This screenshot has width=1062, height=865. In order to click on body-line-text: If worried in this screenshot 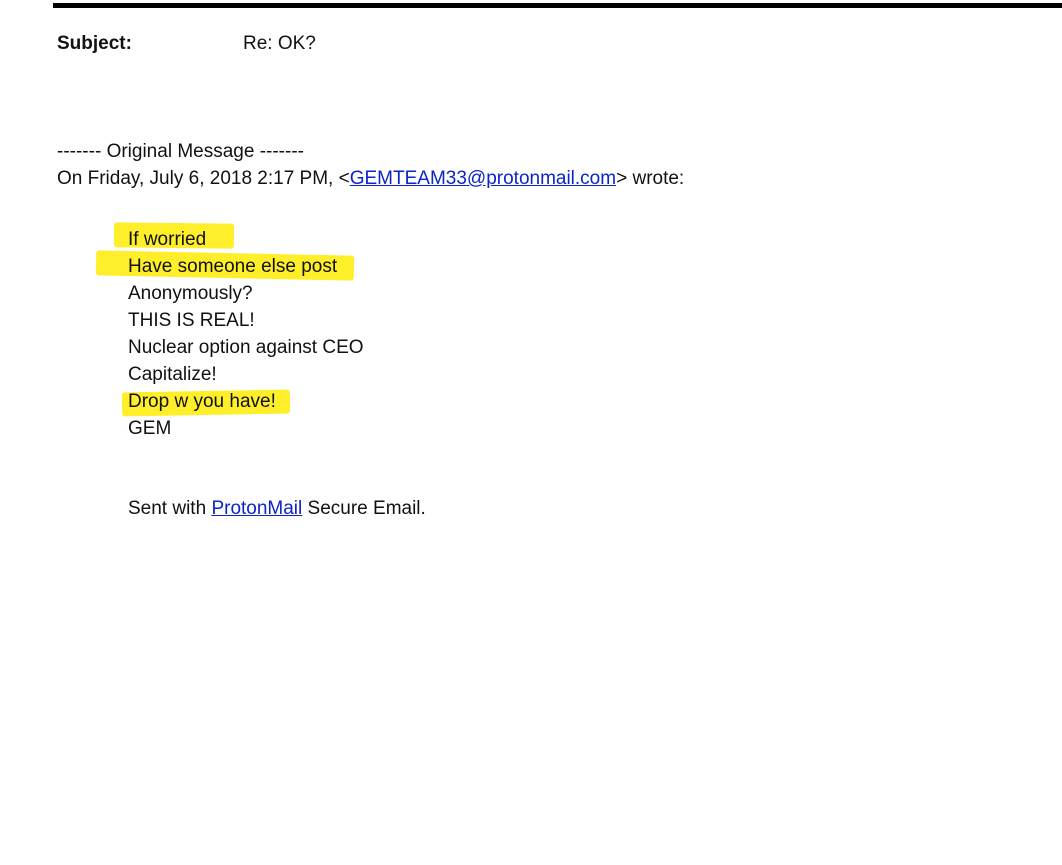, I will do `click(167, 239)`.